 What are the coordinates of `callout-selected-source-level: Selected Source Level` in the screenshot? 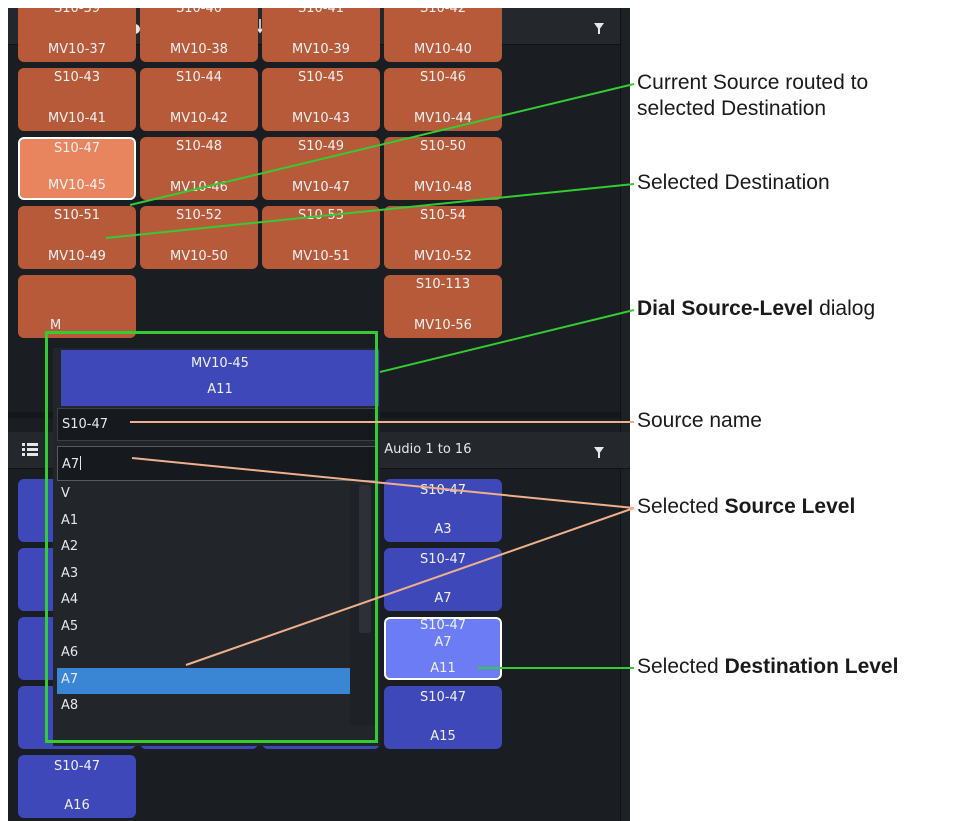 It's located at (746, 507).